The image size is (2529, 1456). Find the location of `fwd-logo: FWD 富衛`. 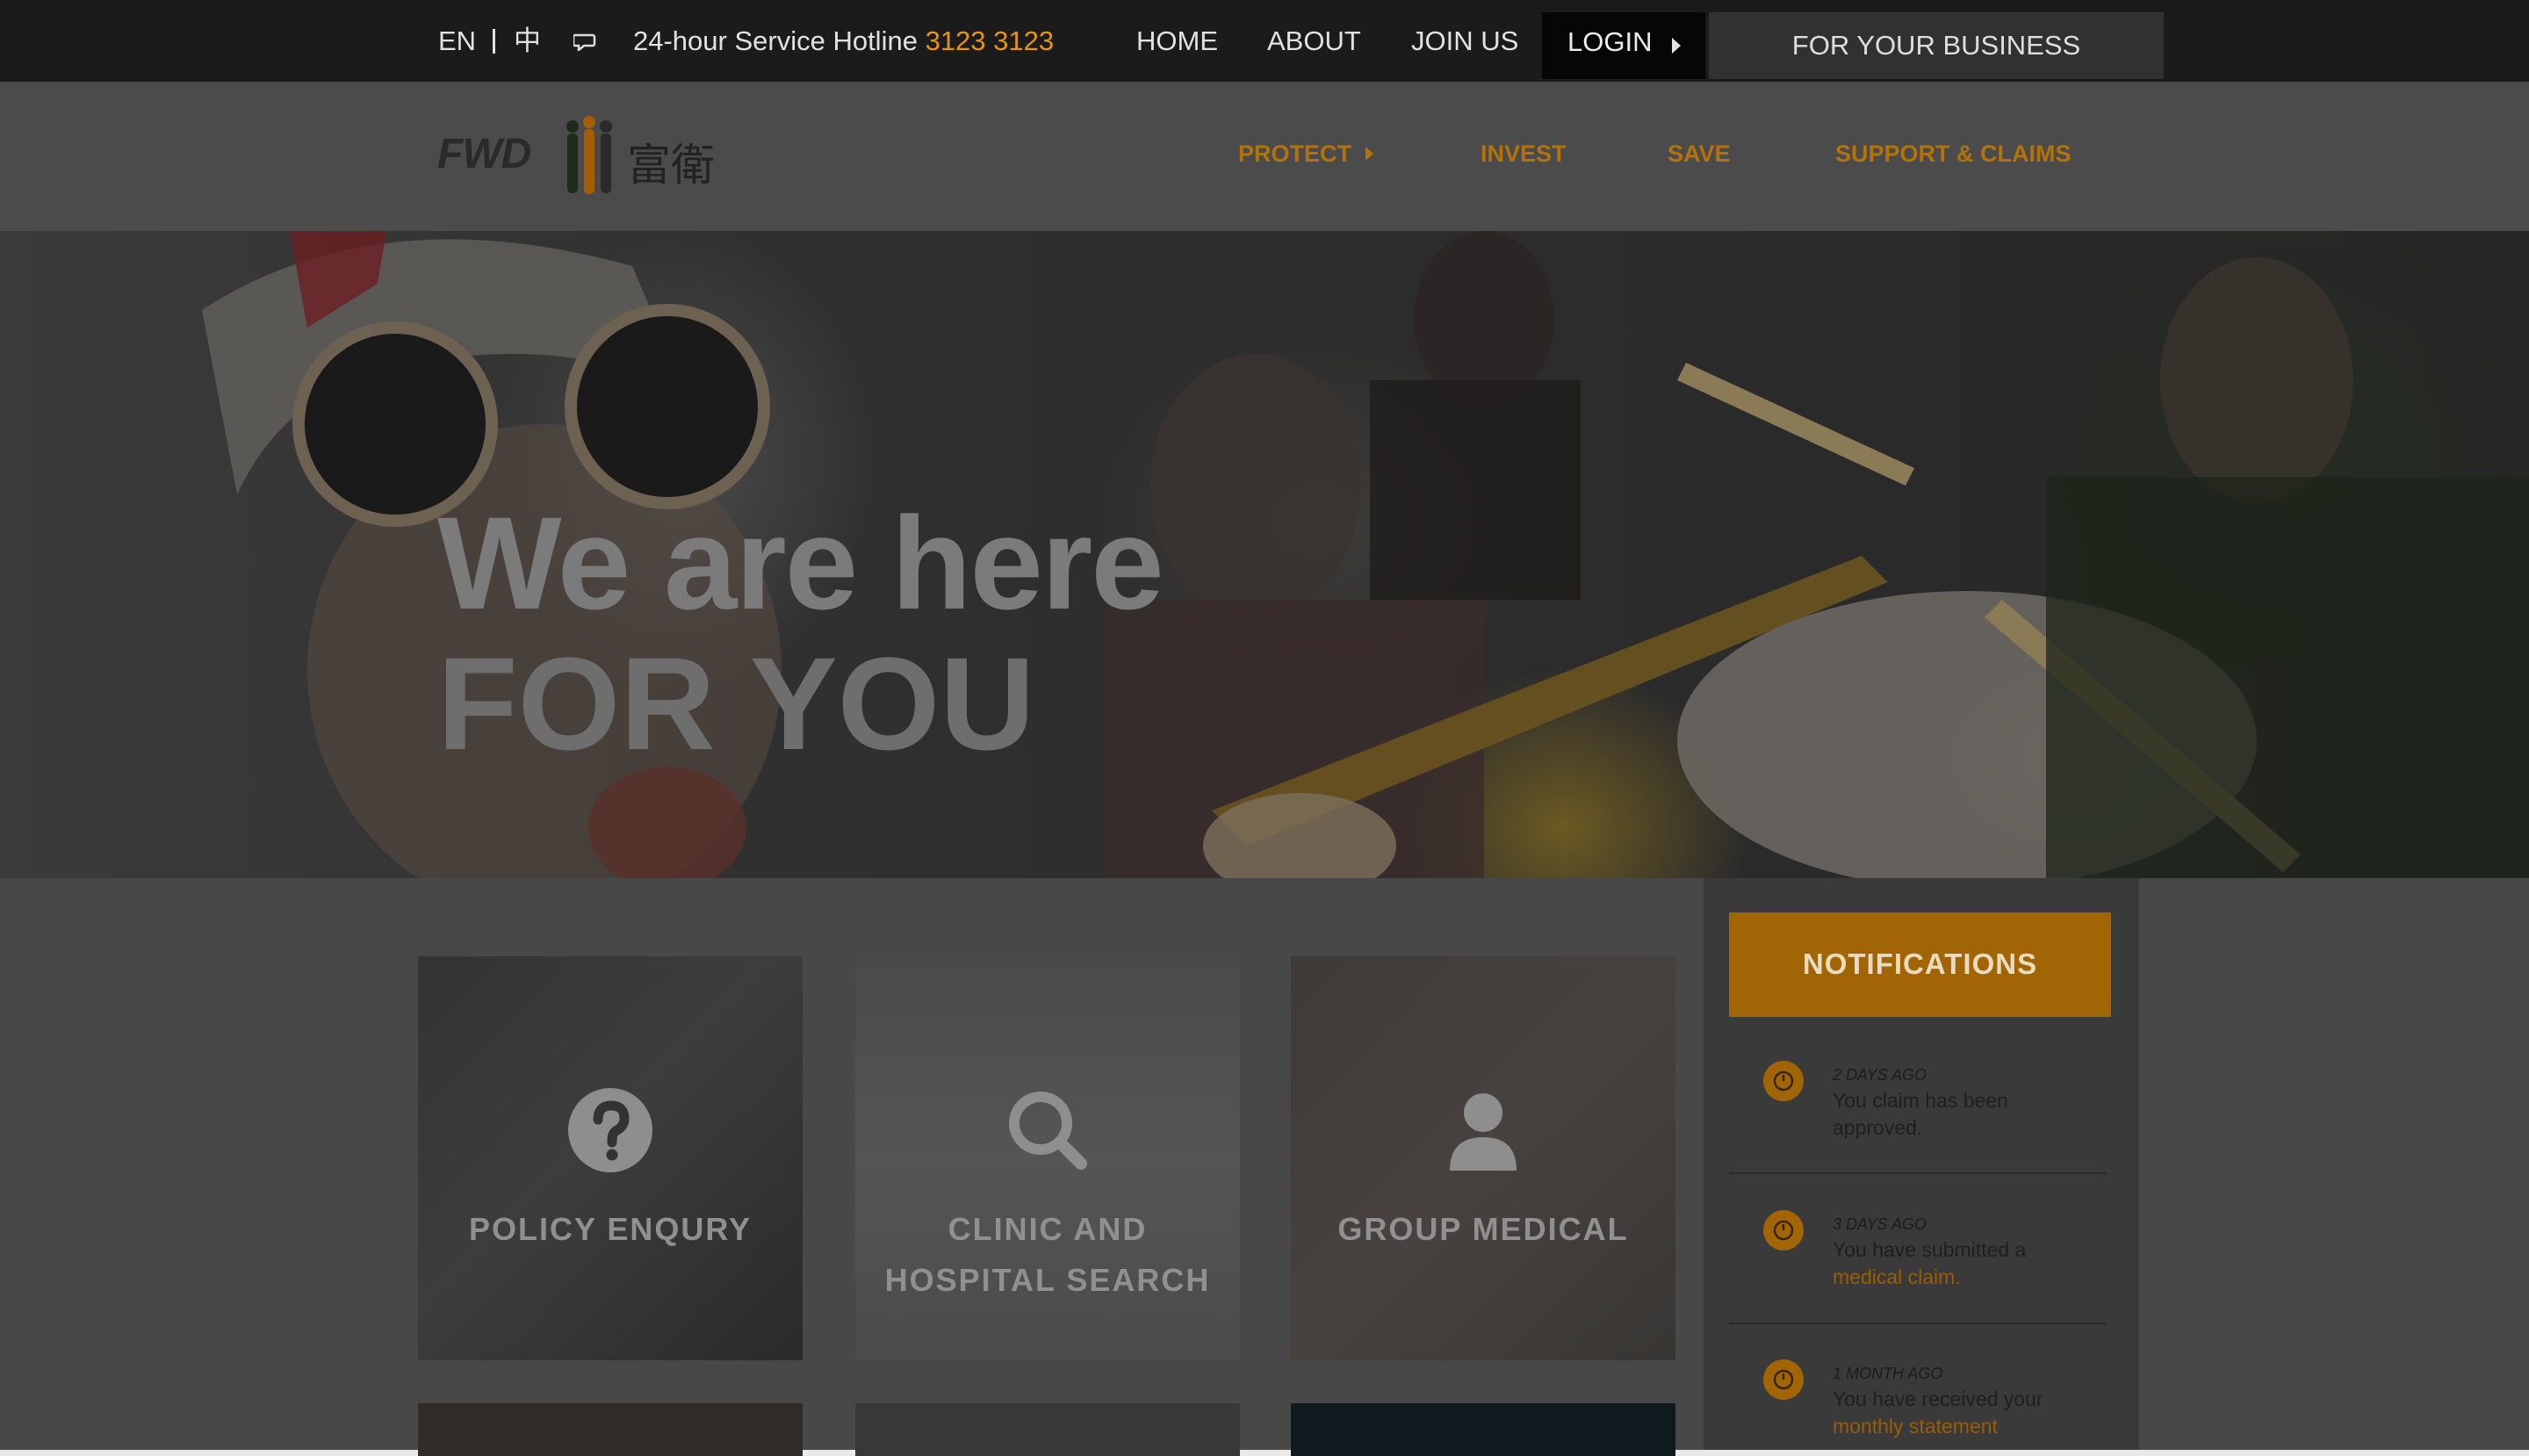

fwd-logo: FWD 富衛 is located at coordinates (587, 155).